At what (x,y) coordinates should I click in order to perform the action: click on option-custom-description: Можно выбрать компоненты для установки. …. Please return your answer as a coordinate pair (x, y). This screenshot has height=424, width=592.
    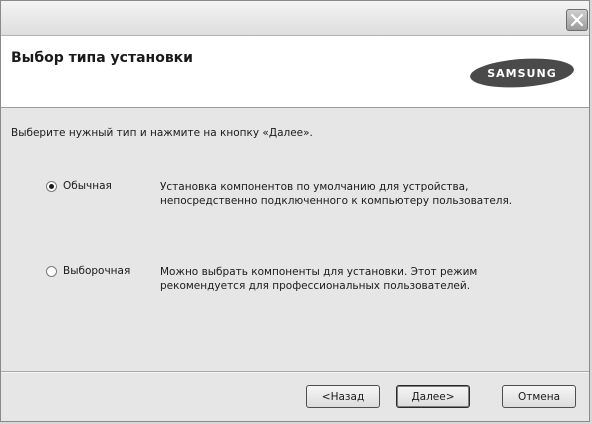
    Looking at the image, I should click on (360, 279).